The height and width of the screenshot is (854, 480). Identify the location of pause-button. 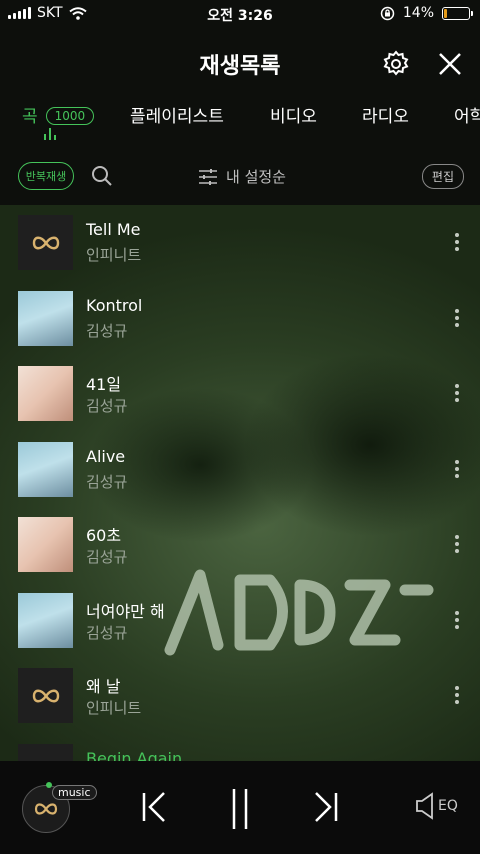
(240, 811).